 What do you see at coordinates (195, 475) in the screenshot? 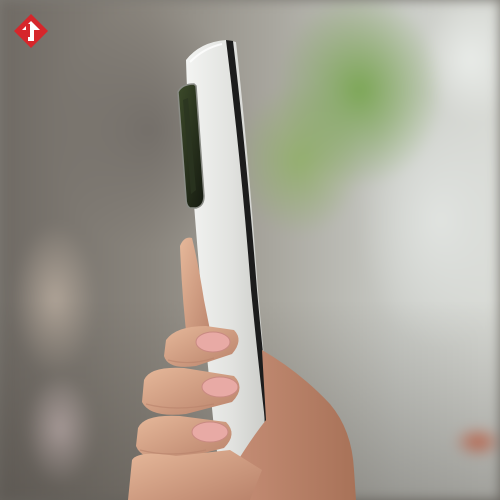
I see `lower-hand` at bounding box center [195, 475].